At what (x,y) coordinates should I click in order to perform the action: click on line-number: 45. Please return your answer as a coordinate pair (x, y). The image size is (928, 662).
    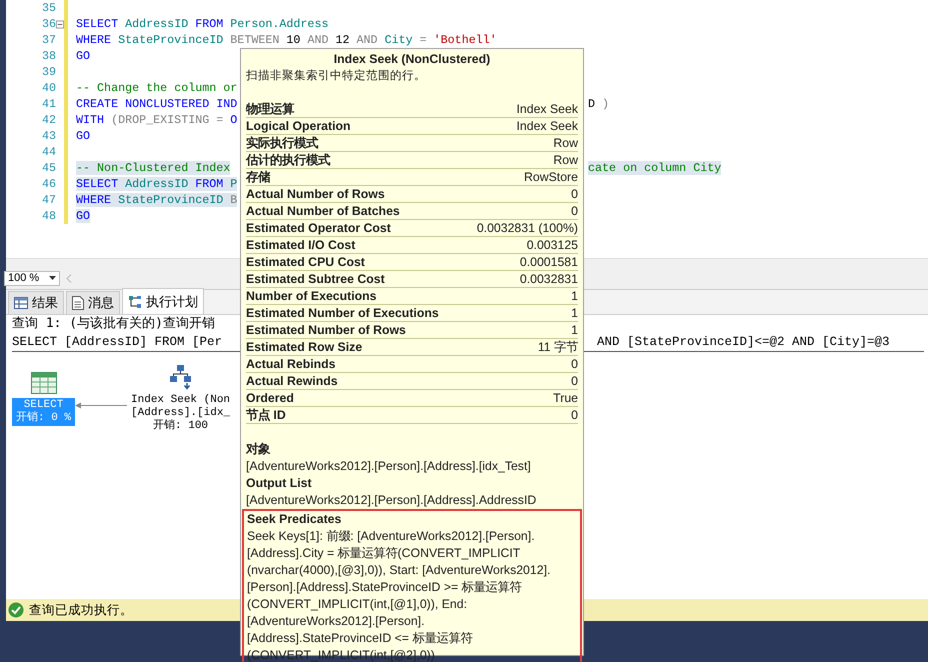
    Looking at the image, I should click on (48, 168).